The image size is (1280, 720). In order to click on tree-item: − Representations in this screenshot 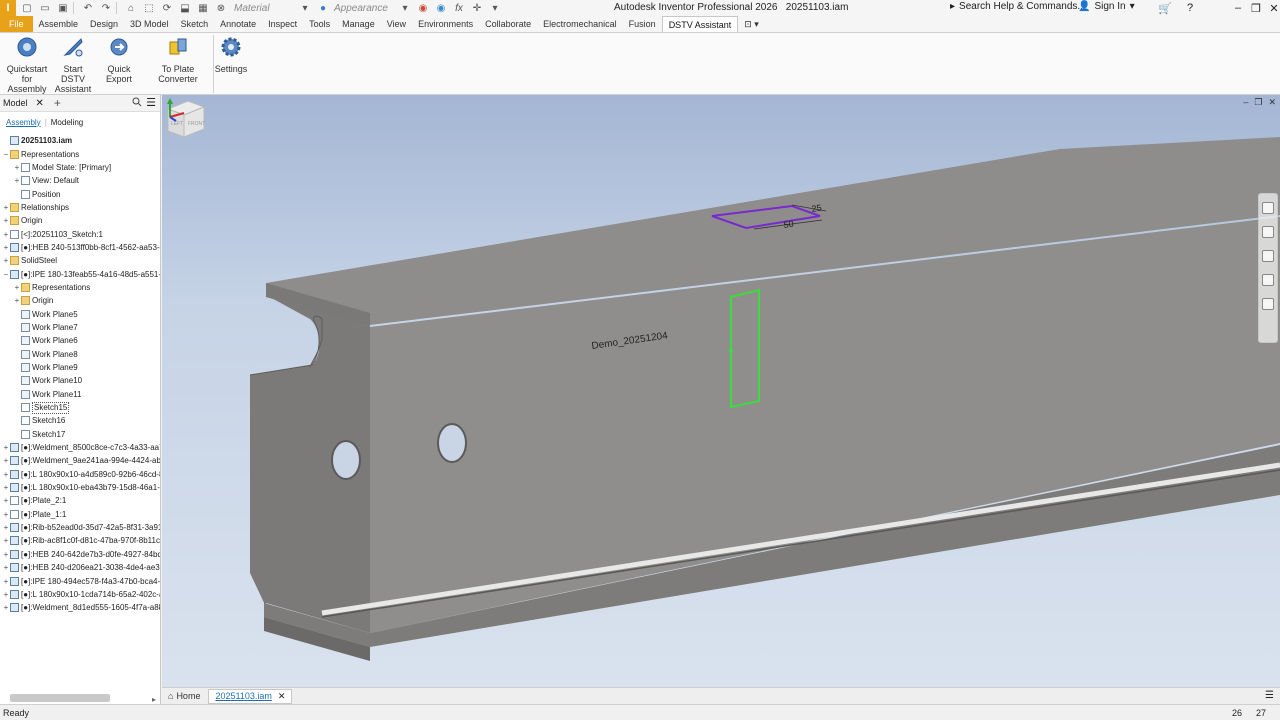, I will do `click(80, 154)`.